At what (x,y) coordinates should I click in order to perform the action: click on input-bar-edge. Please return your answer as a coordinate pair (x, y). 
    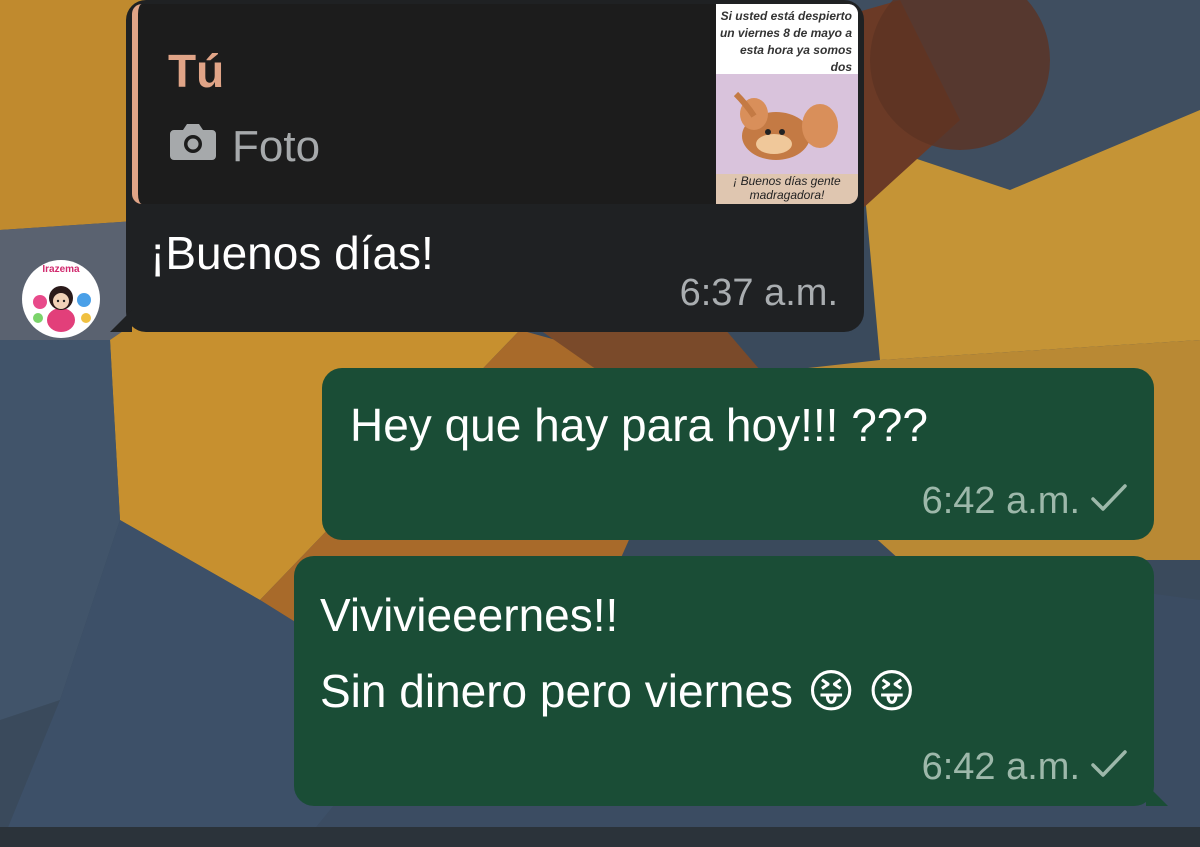
    Looking at the image, I should click on (600, 837).